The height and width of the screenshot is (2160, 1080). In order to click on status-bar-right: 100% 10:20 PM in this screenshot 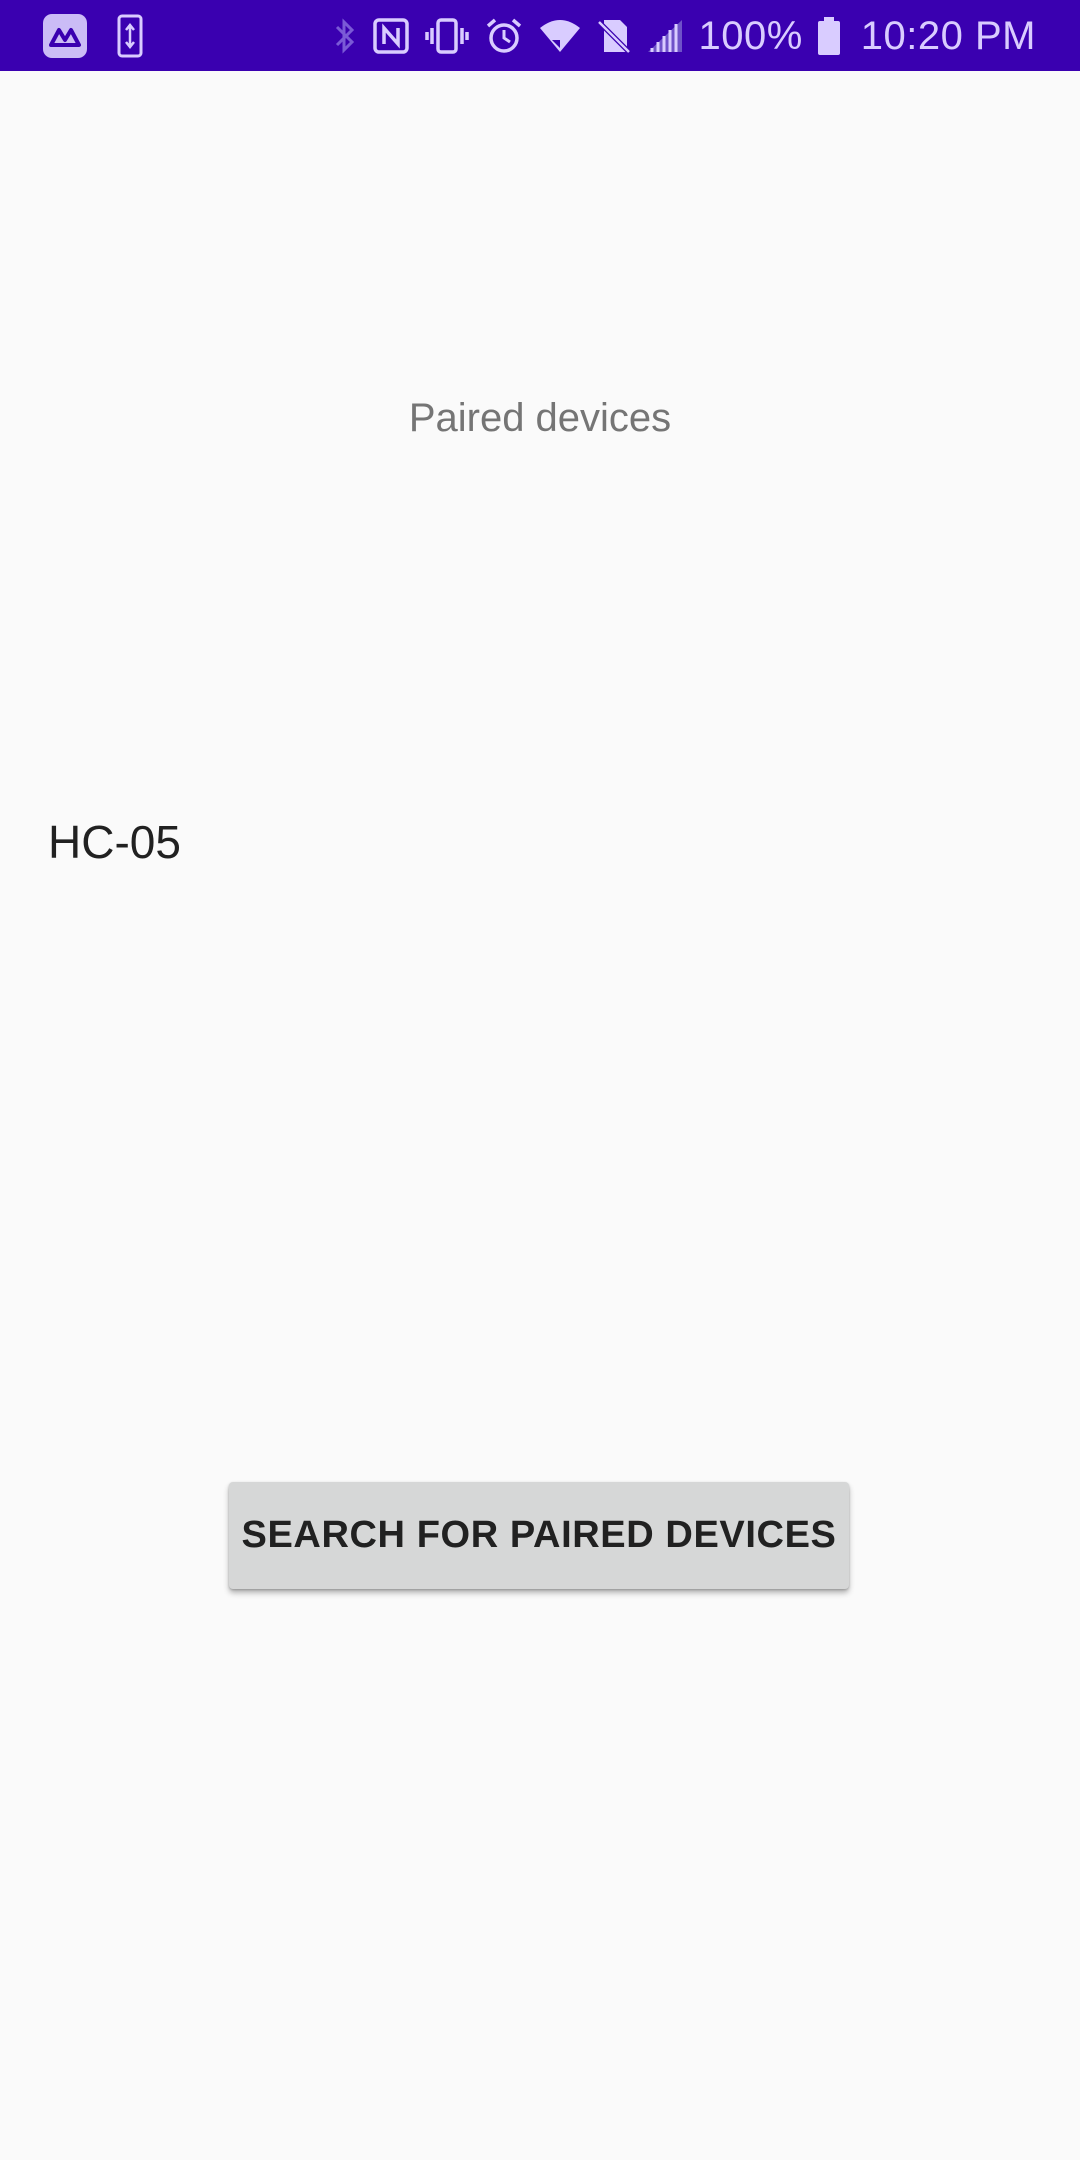, I will do `click(684, 36)`.